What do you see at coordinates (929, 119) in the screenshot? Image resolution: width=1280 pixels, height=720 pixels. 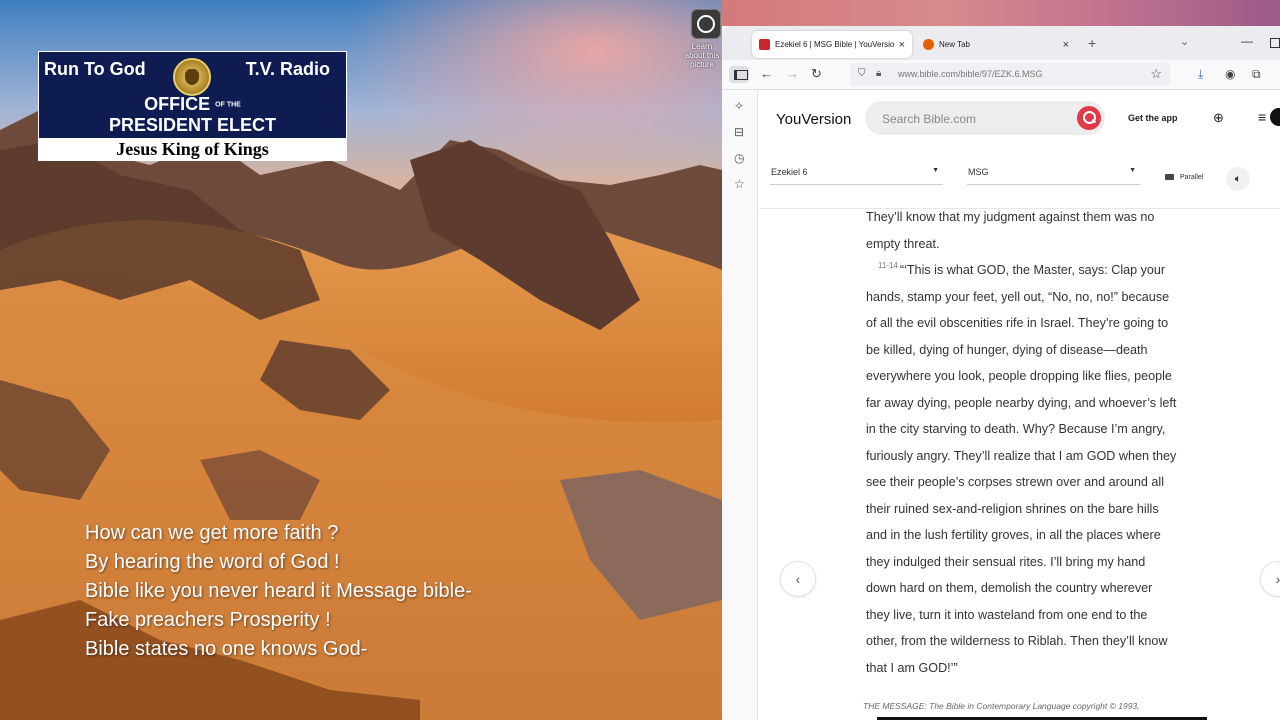 I see `search-placeholder: Search Bible.com` at bounding box center [929, 119].